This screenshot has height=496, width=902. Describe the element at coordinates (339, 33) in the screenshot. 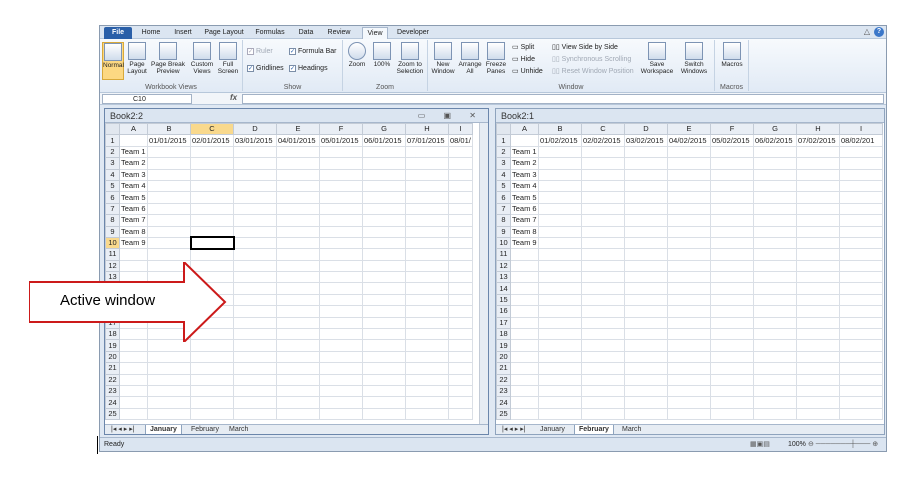

I see `tab-review: Review` at that location.